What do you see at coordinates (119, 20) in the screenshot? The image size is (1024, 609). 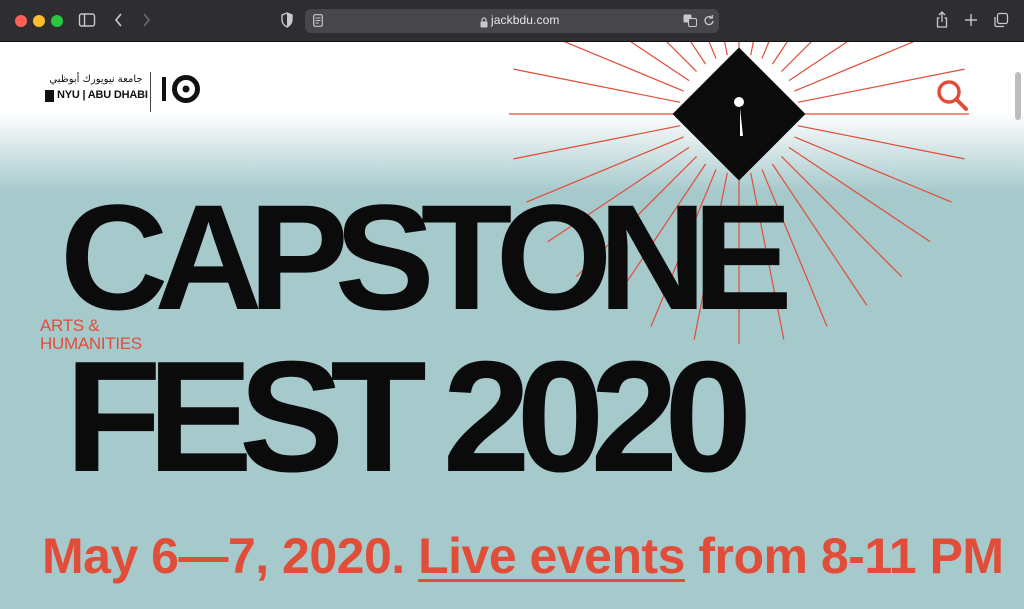 I see `chevron-left-icon` at bounding box center [119, 20].